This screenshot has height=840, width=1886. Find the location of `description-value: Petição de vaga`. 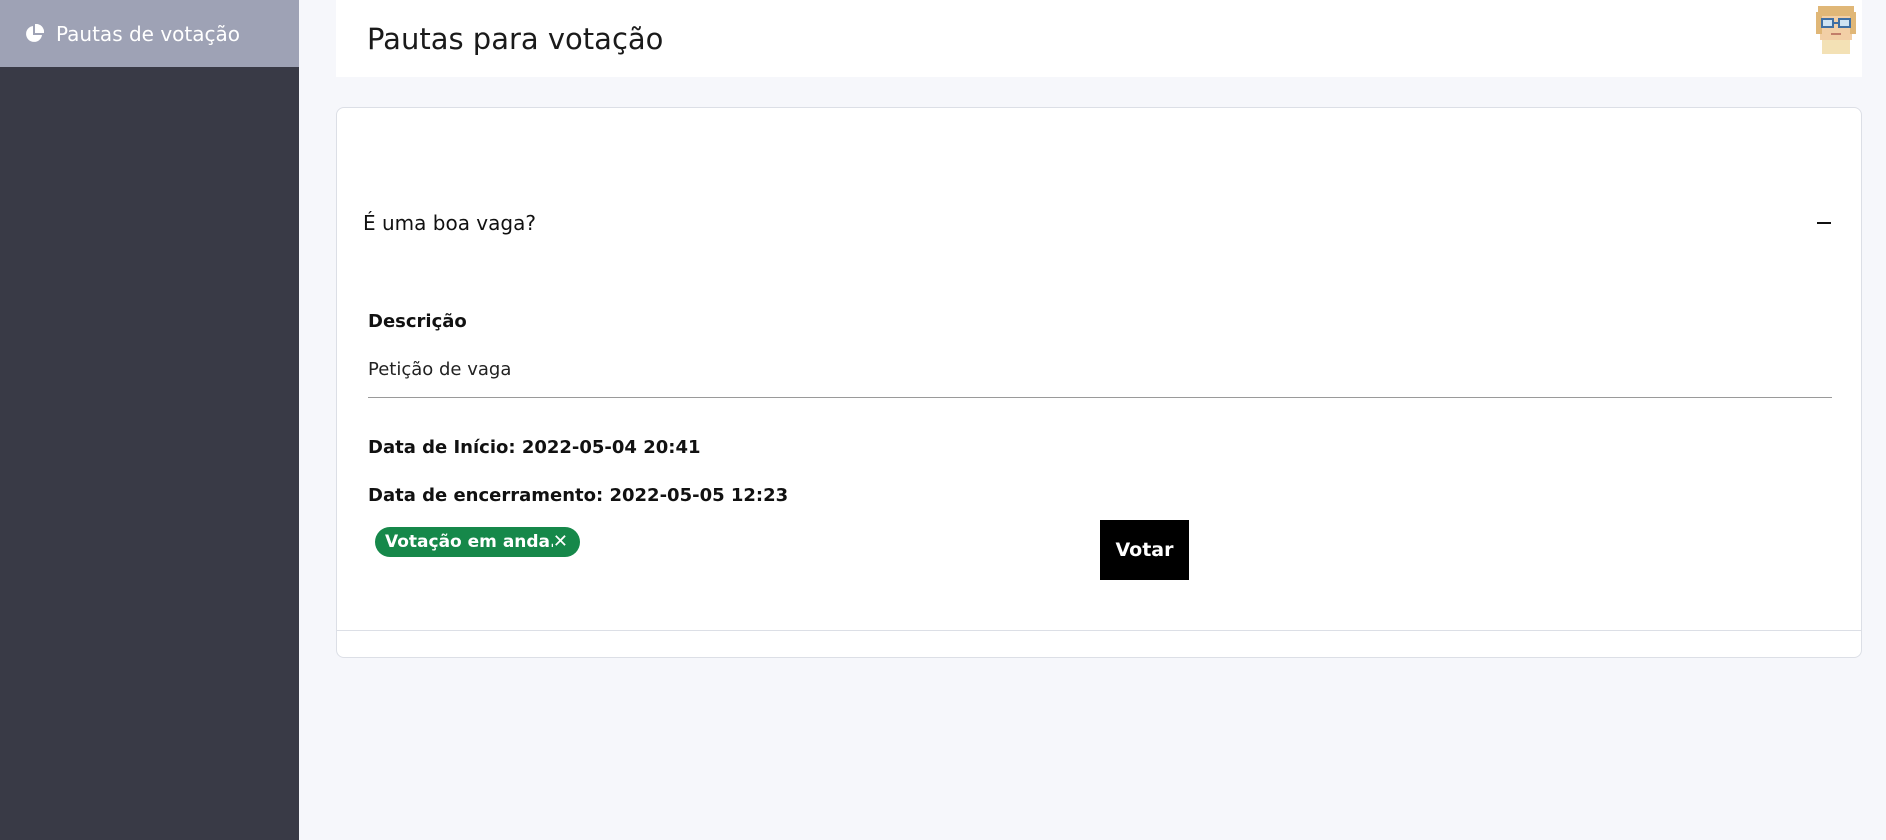

description-value: Petição de vaga is located at coordinates (440, 369).